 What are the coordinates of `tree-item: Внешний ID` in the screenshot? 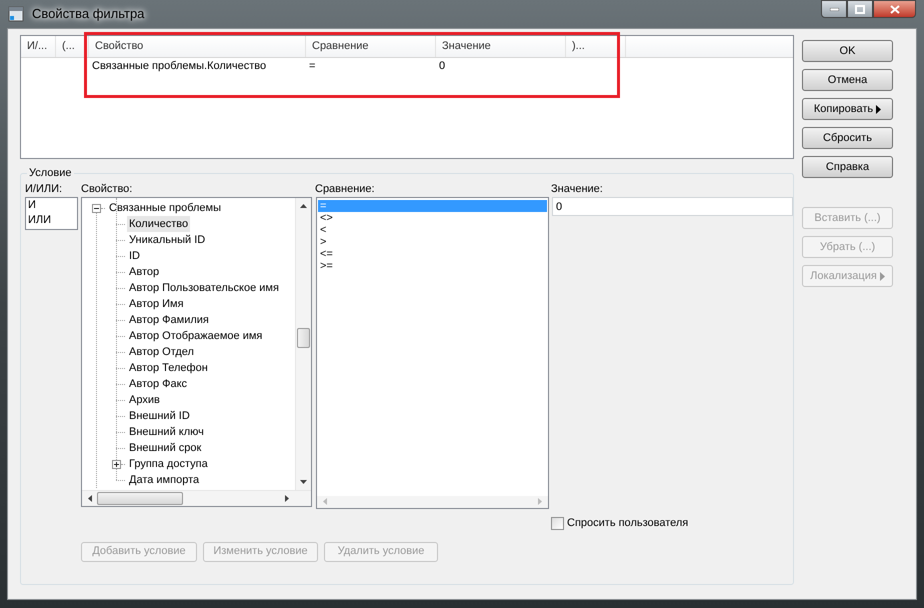 It's located at (159, 416).